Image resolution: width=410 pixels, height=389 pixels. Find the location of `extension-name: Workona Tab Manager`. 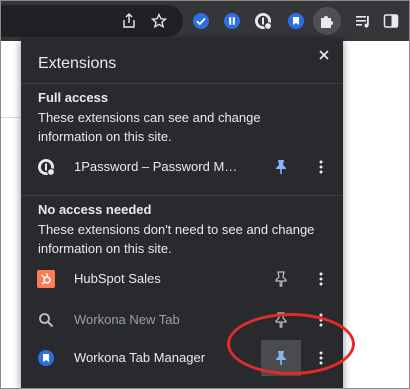

extension-name: Workona Tab Manager is located at coordinates (140, 357).